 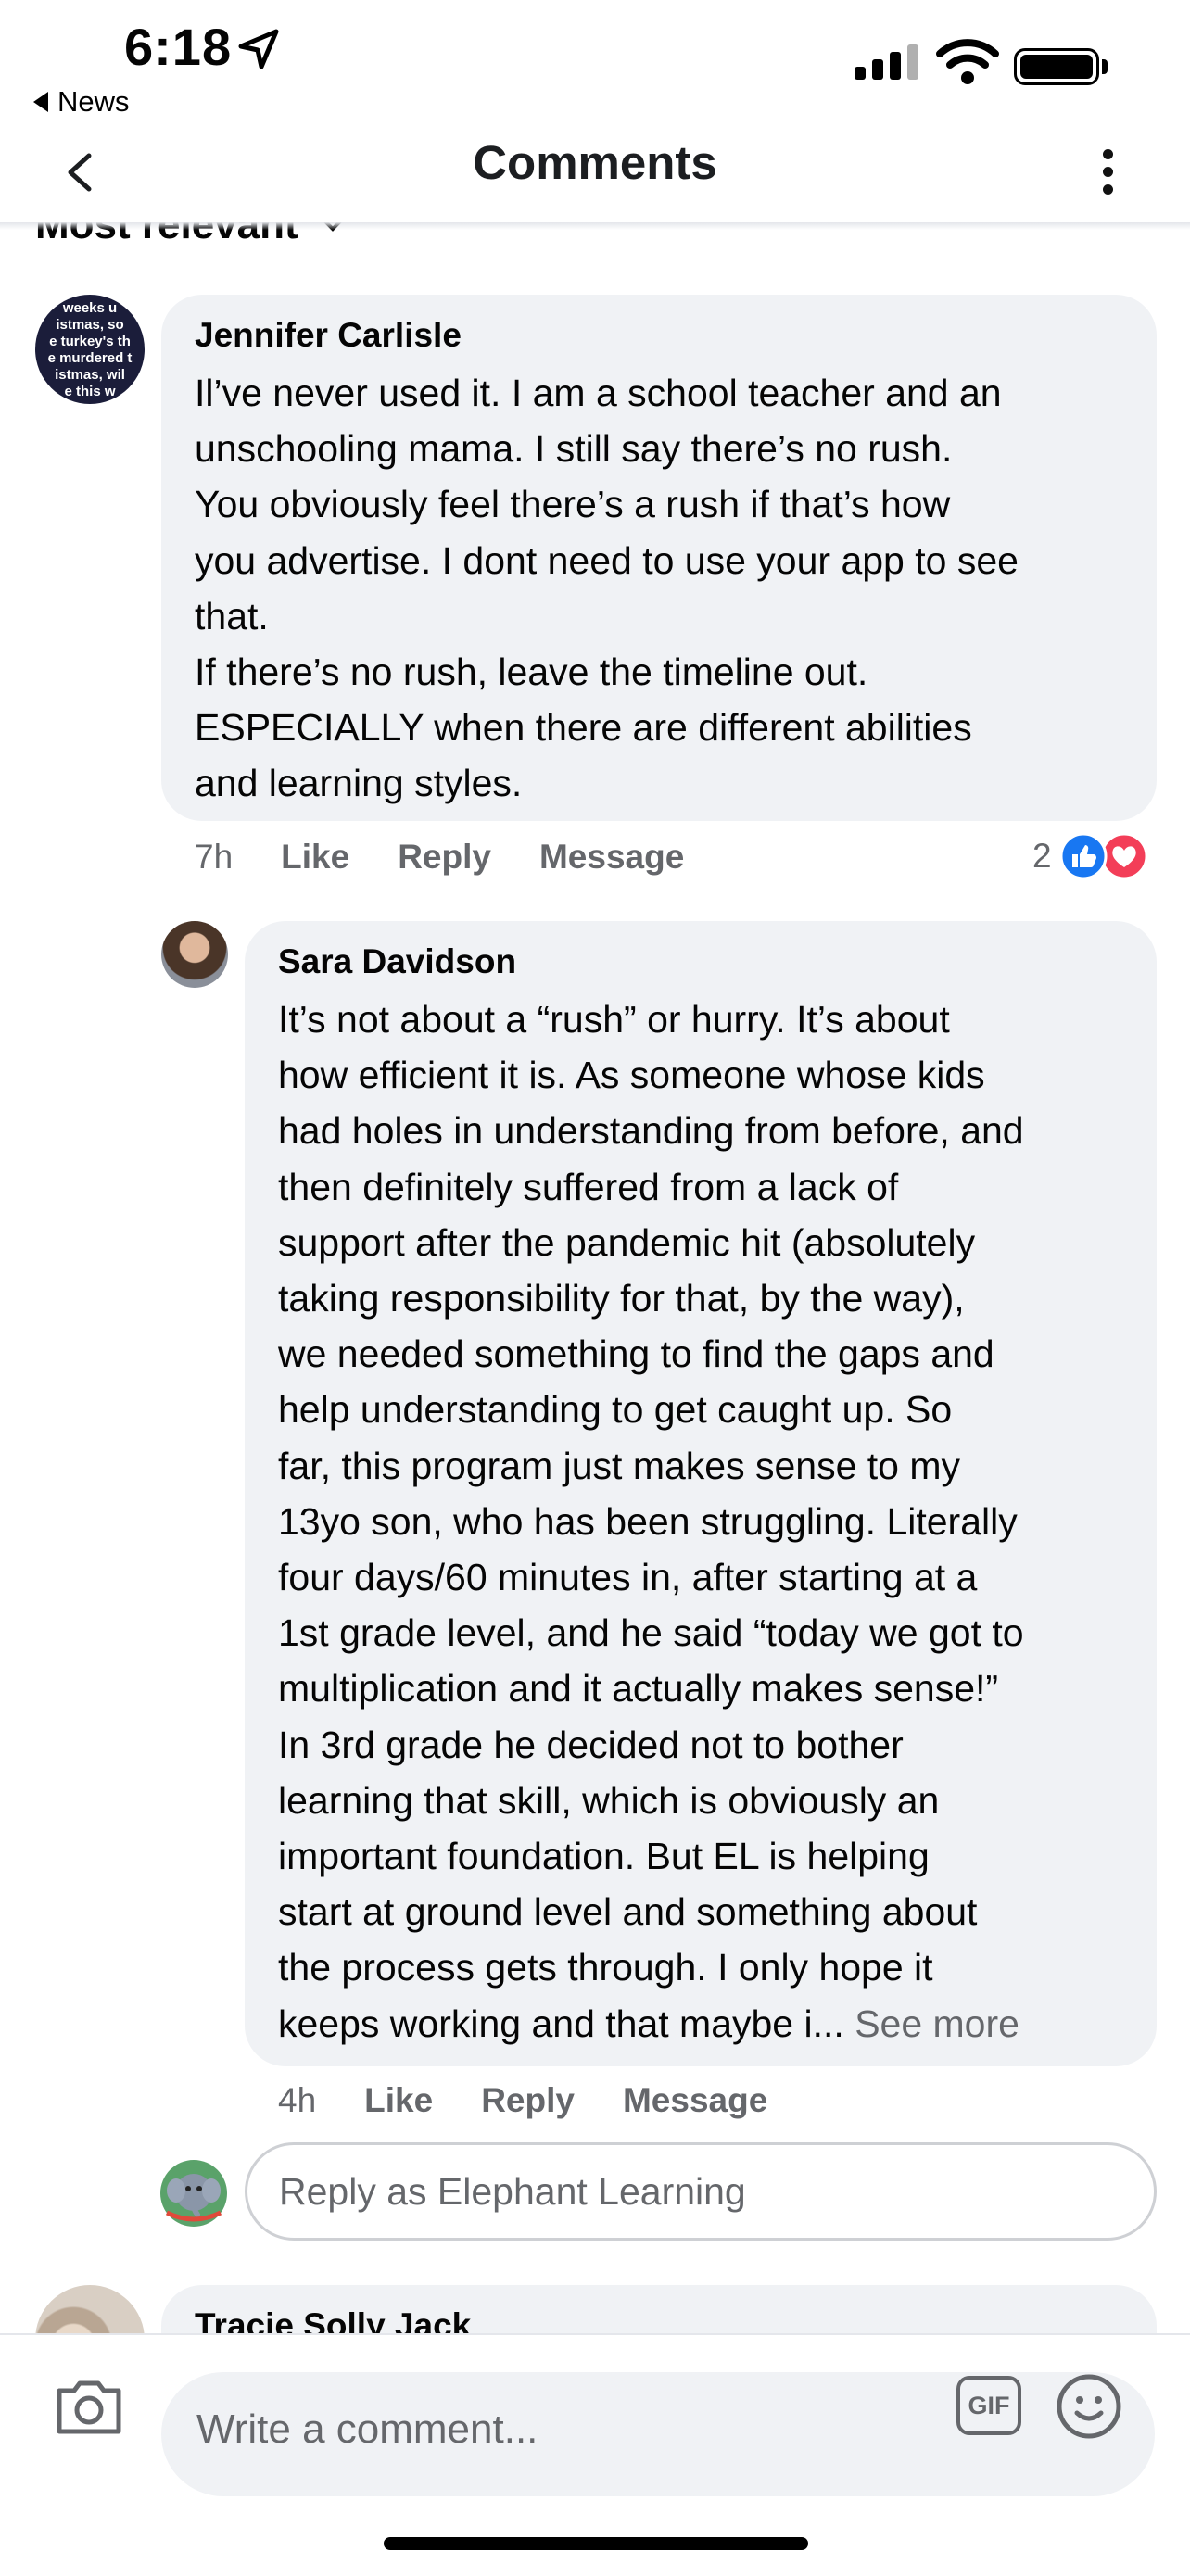 I want to click on reply-placeholder: Reply as Elephant Learning, so click(x=512, y=2191).